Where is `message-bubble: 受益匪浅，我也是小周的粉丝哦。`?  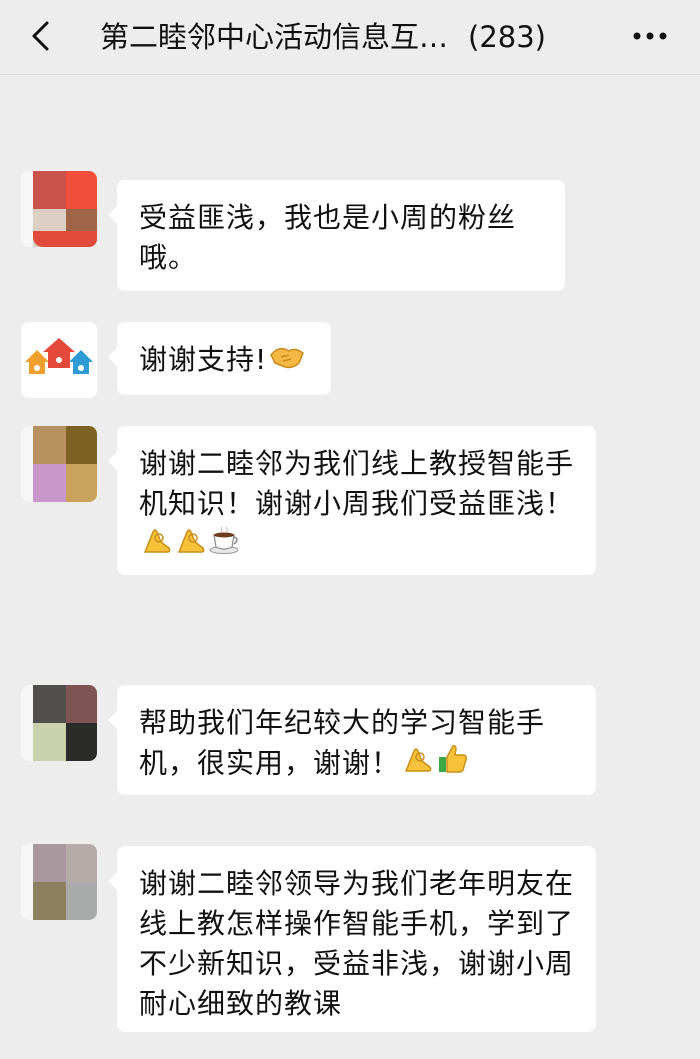
message-bubble: 受益匪浅，我也是小周的粉丝哦。 is located at coordinates (336, 235).